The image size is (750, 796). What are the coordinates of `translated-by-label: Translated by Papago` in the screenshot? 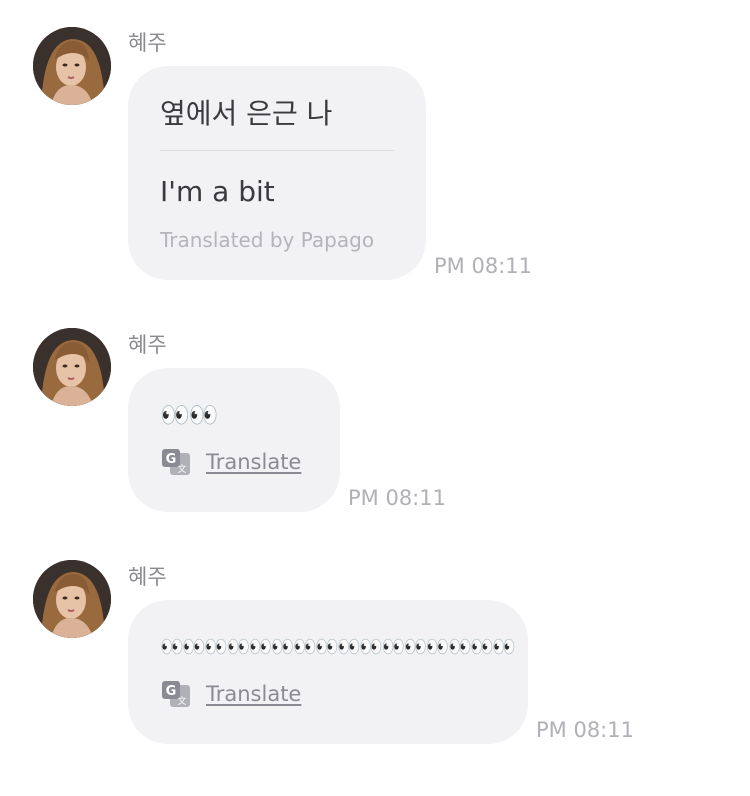 It's located at (267, 240).